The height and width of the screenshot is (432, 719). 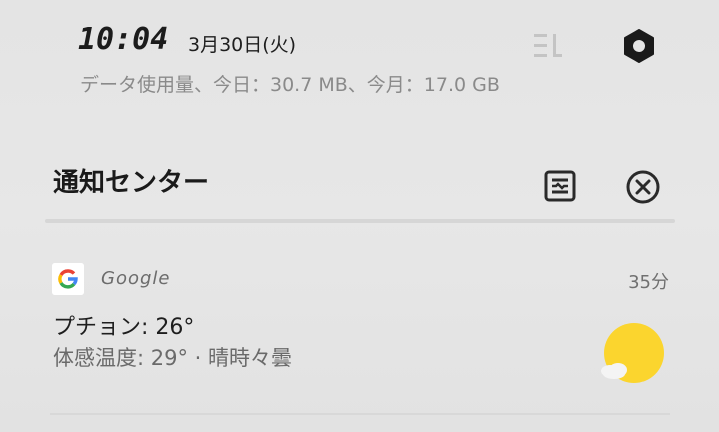 I want to click on data-usage-text: データ使用量、今日：30.7 MB、今月：17.0 GB, so click(x=290, y=85).